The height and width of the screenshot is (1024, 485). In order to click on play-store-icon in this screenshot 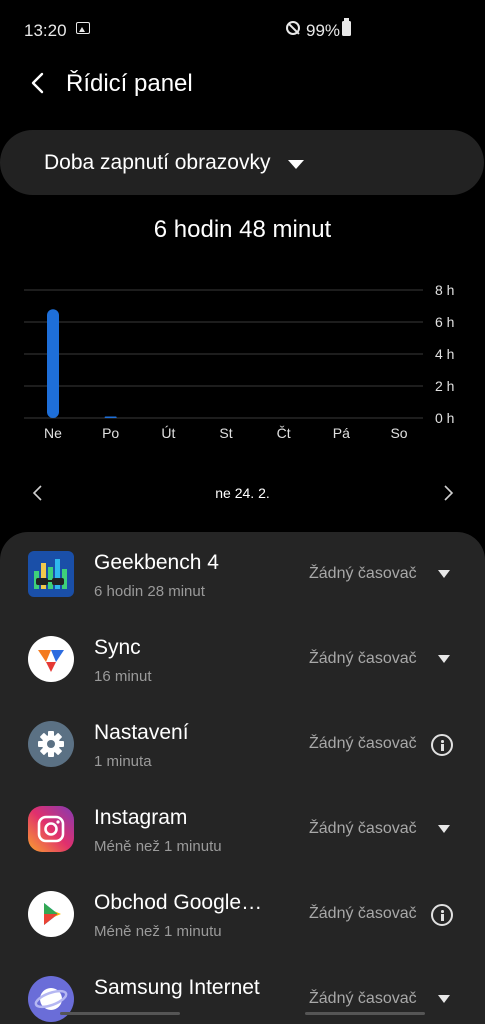, I will do `click(51, 914)`.